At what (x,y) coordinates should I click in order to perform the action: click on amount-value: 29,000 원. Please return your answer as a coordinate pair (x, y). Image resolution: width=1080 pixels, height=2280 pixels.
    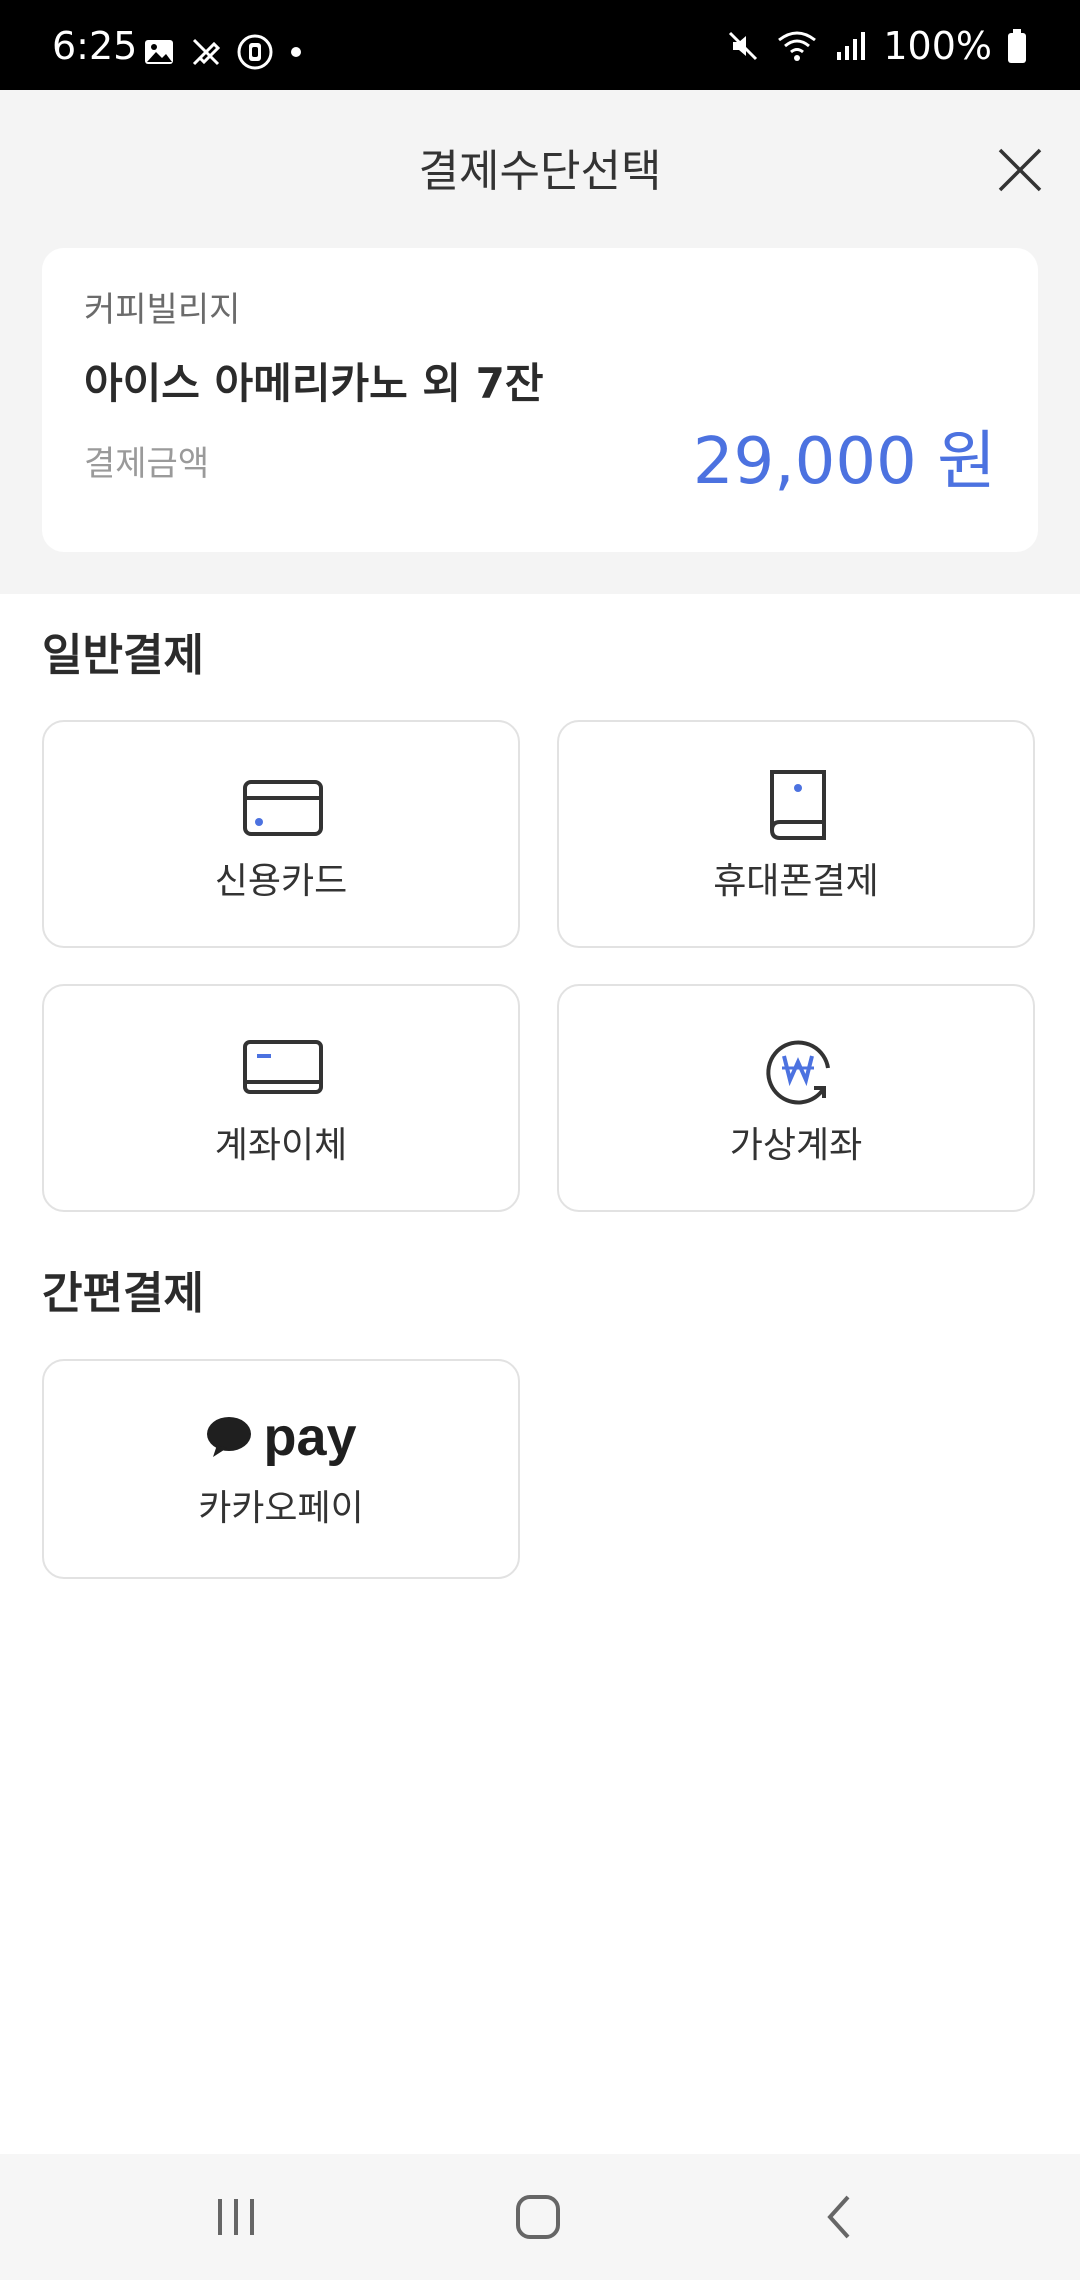
    Looking at the image, I should click on (844, 462).